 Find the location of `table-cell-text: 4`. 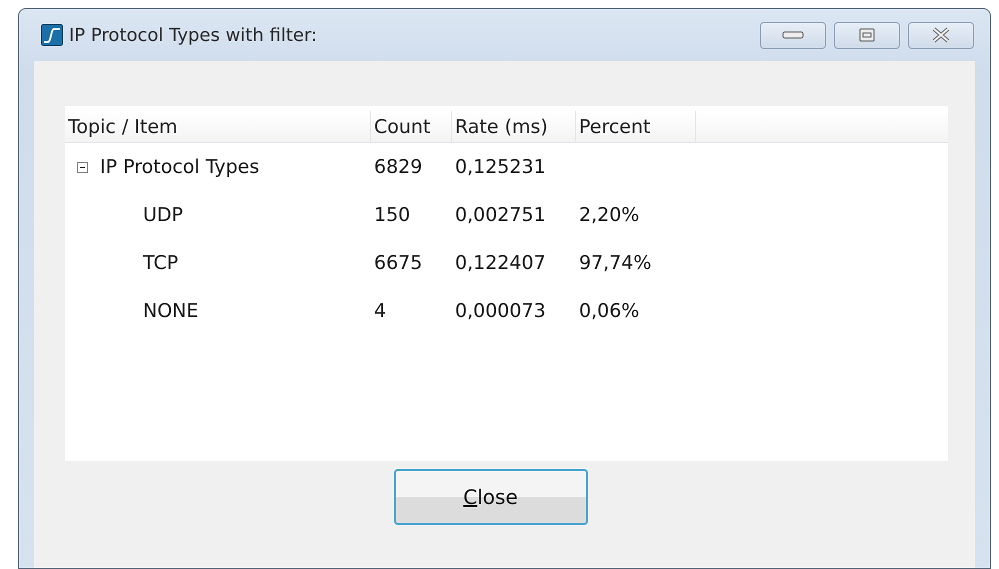

table-cell-text: 4 is located at coordinates (380, 311).